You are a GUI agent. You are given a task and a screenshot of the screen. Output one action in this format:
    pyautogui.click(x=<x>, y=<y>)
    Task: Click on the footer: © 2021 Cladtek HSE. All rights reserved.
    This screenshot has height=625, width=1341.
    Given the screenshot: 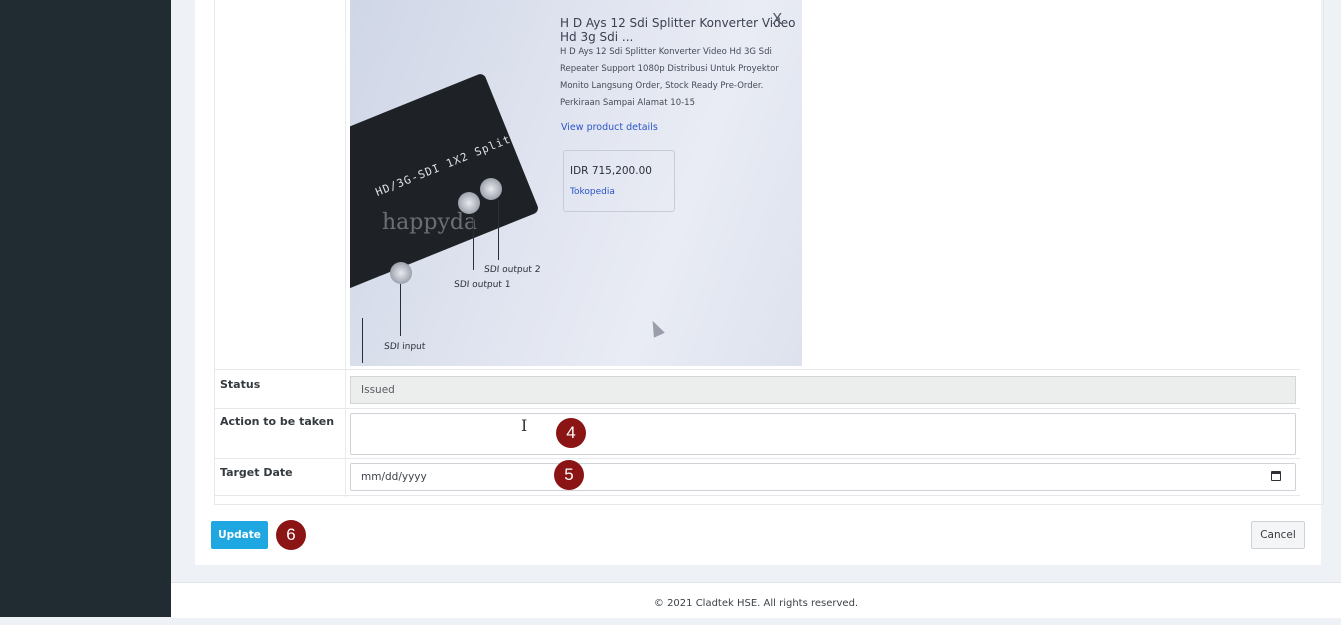 What is the action you would take?
    pyautogui.click(x=756, y=600)
    